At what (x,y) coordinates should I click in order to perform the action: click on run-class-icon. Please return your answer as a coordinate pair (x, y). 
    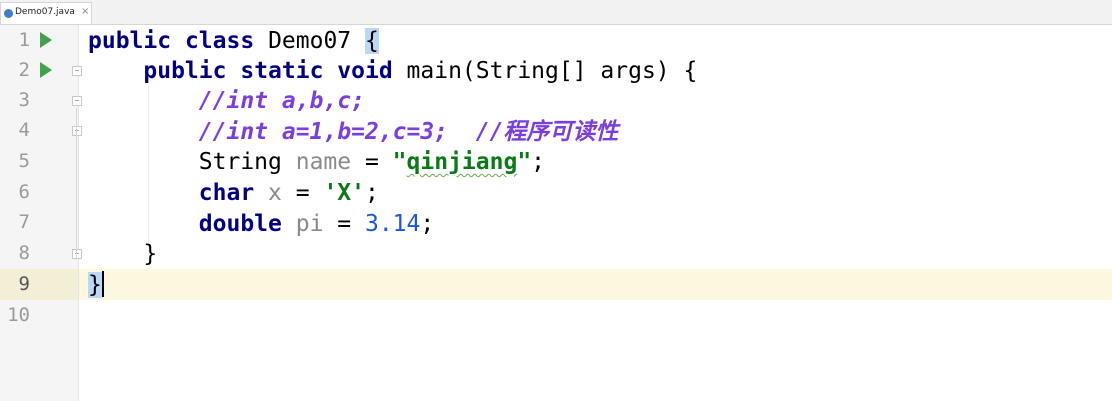
    Looking at the image, I should click on (46, 40).